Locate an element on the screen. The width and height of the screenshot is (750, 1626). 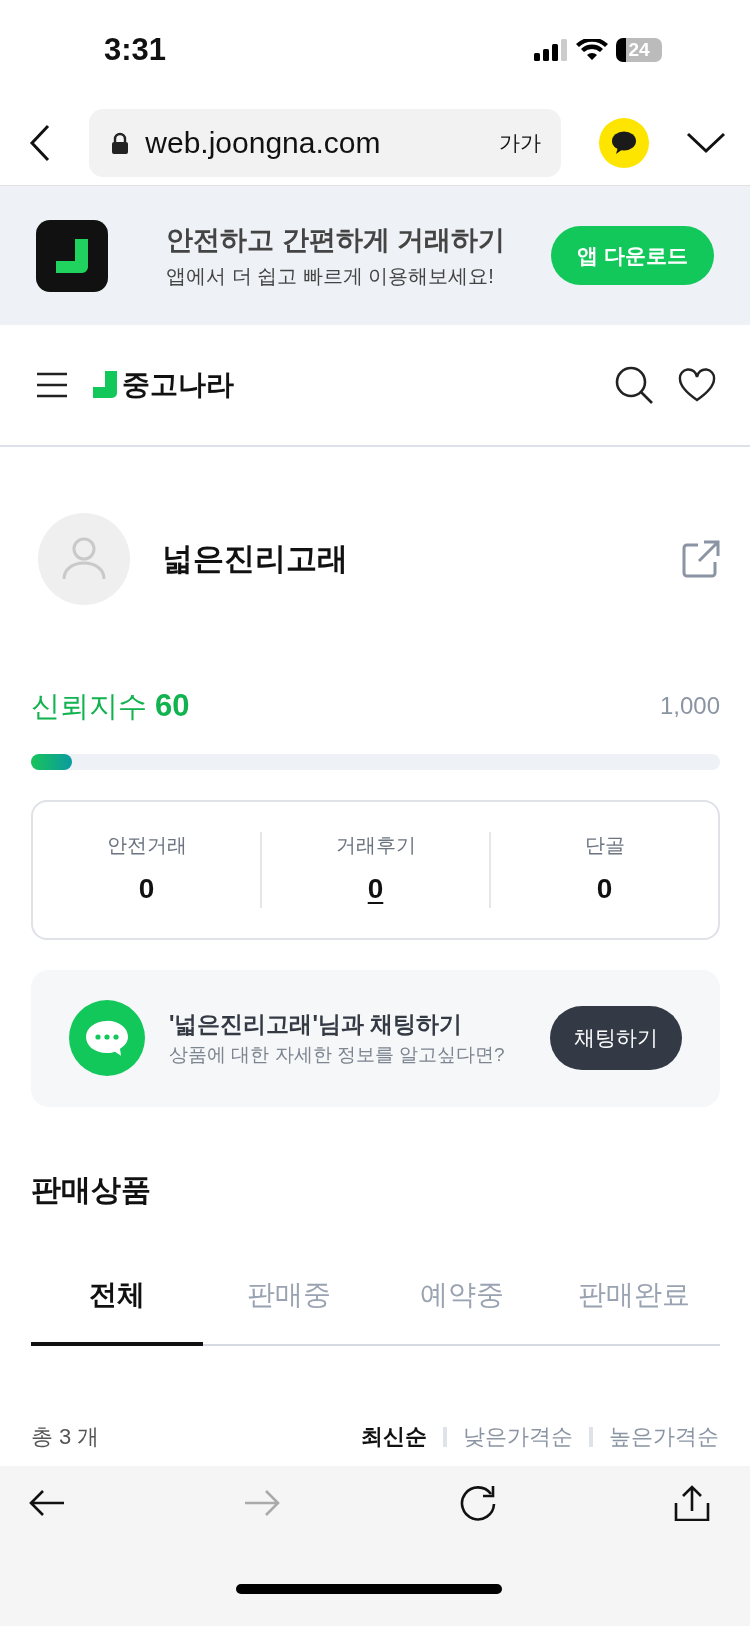
wifi-icon is located at coordinates (592, 50).